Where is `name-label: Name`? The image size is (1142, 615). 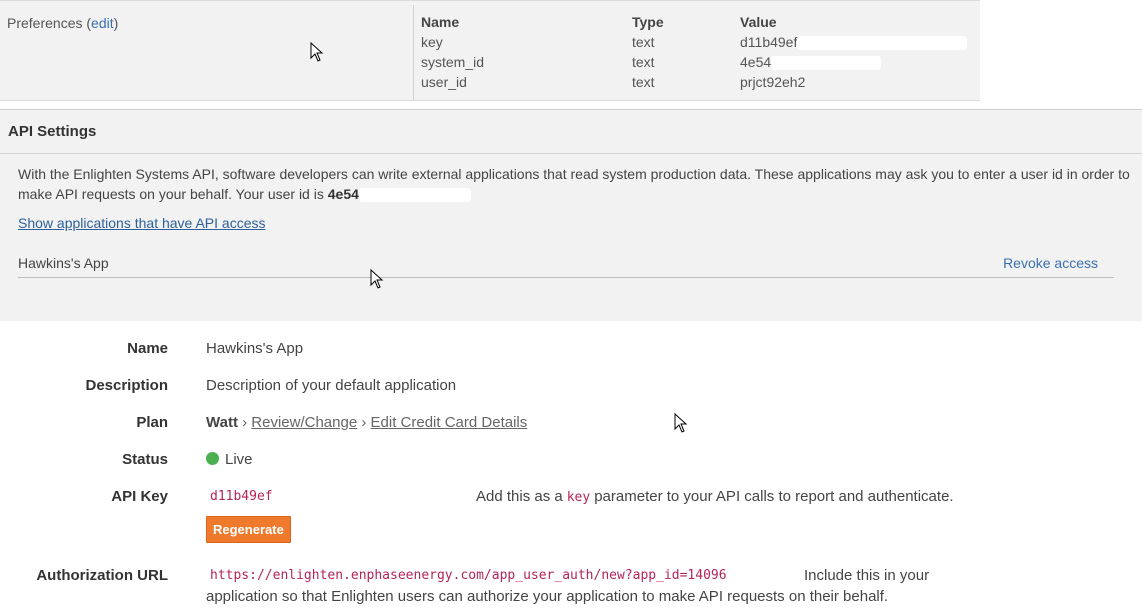 name-label: Name is located at coordinates (147, 348).